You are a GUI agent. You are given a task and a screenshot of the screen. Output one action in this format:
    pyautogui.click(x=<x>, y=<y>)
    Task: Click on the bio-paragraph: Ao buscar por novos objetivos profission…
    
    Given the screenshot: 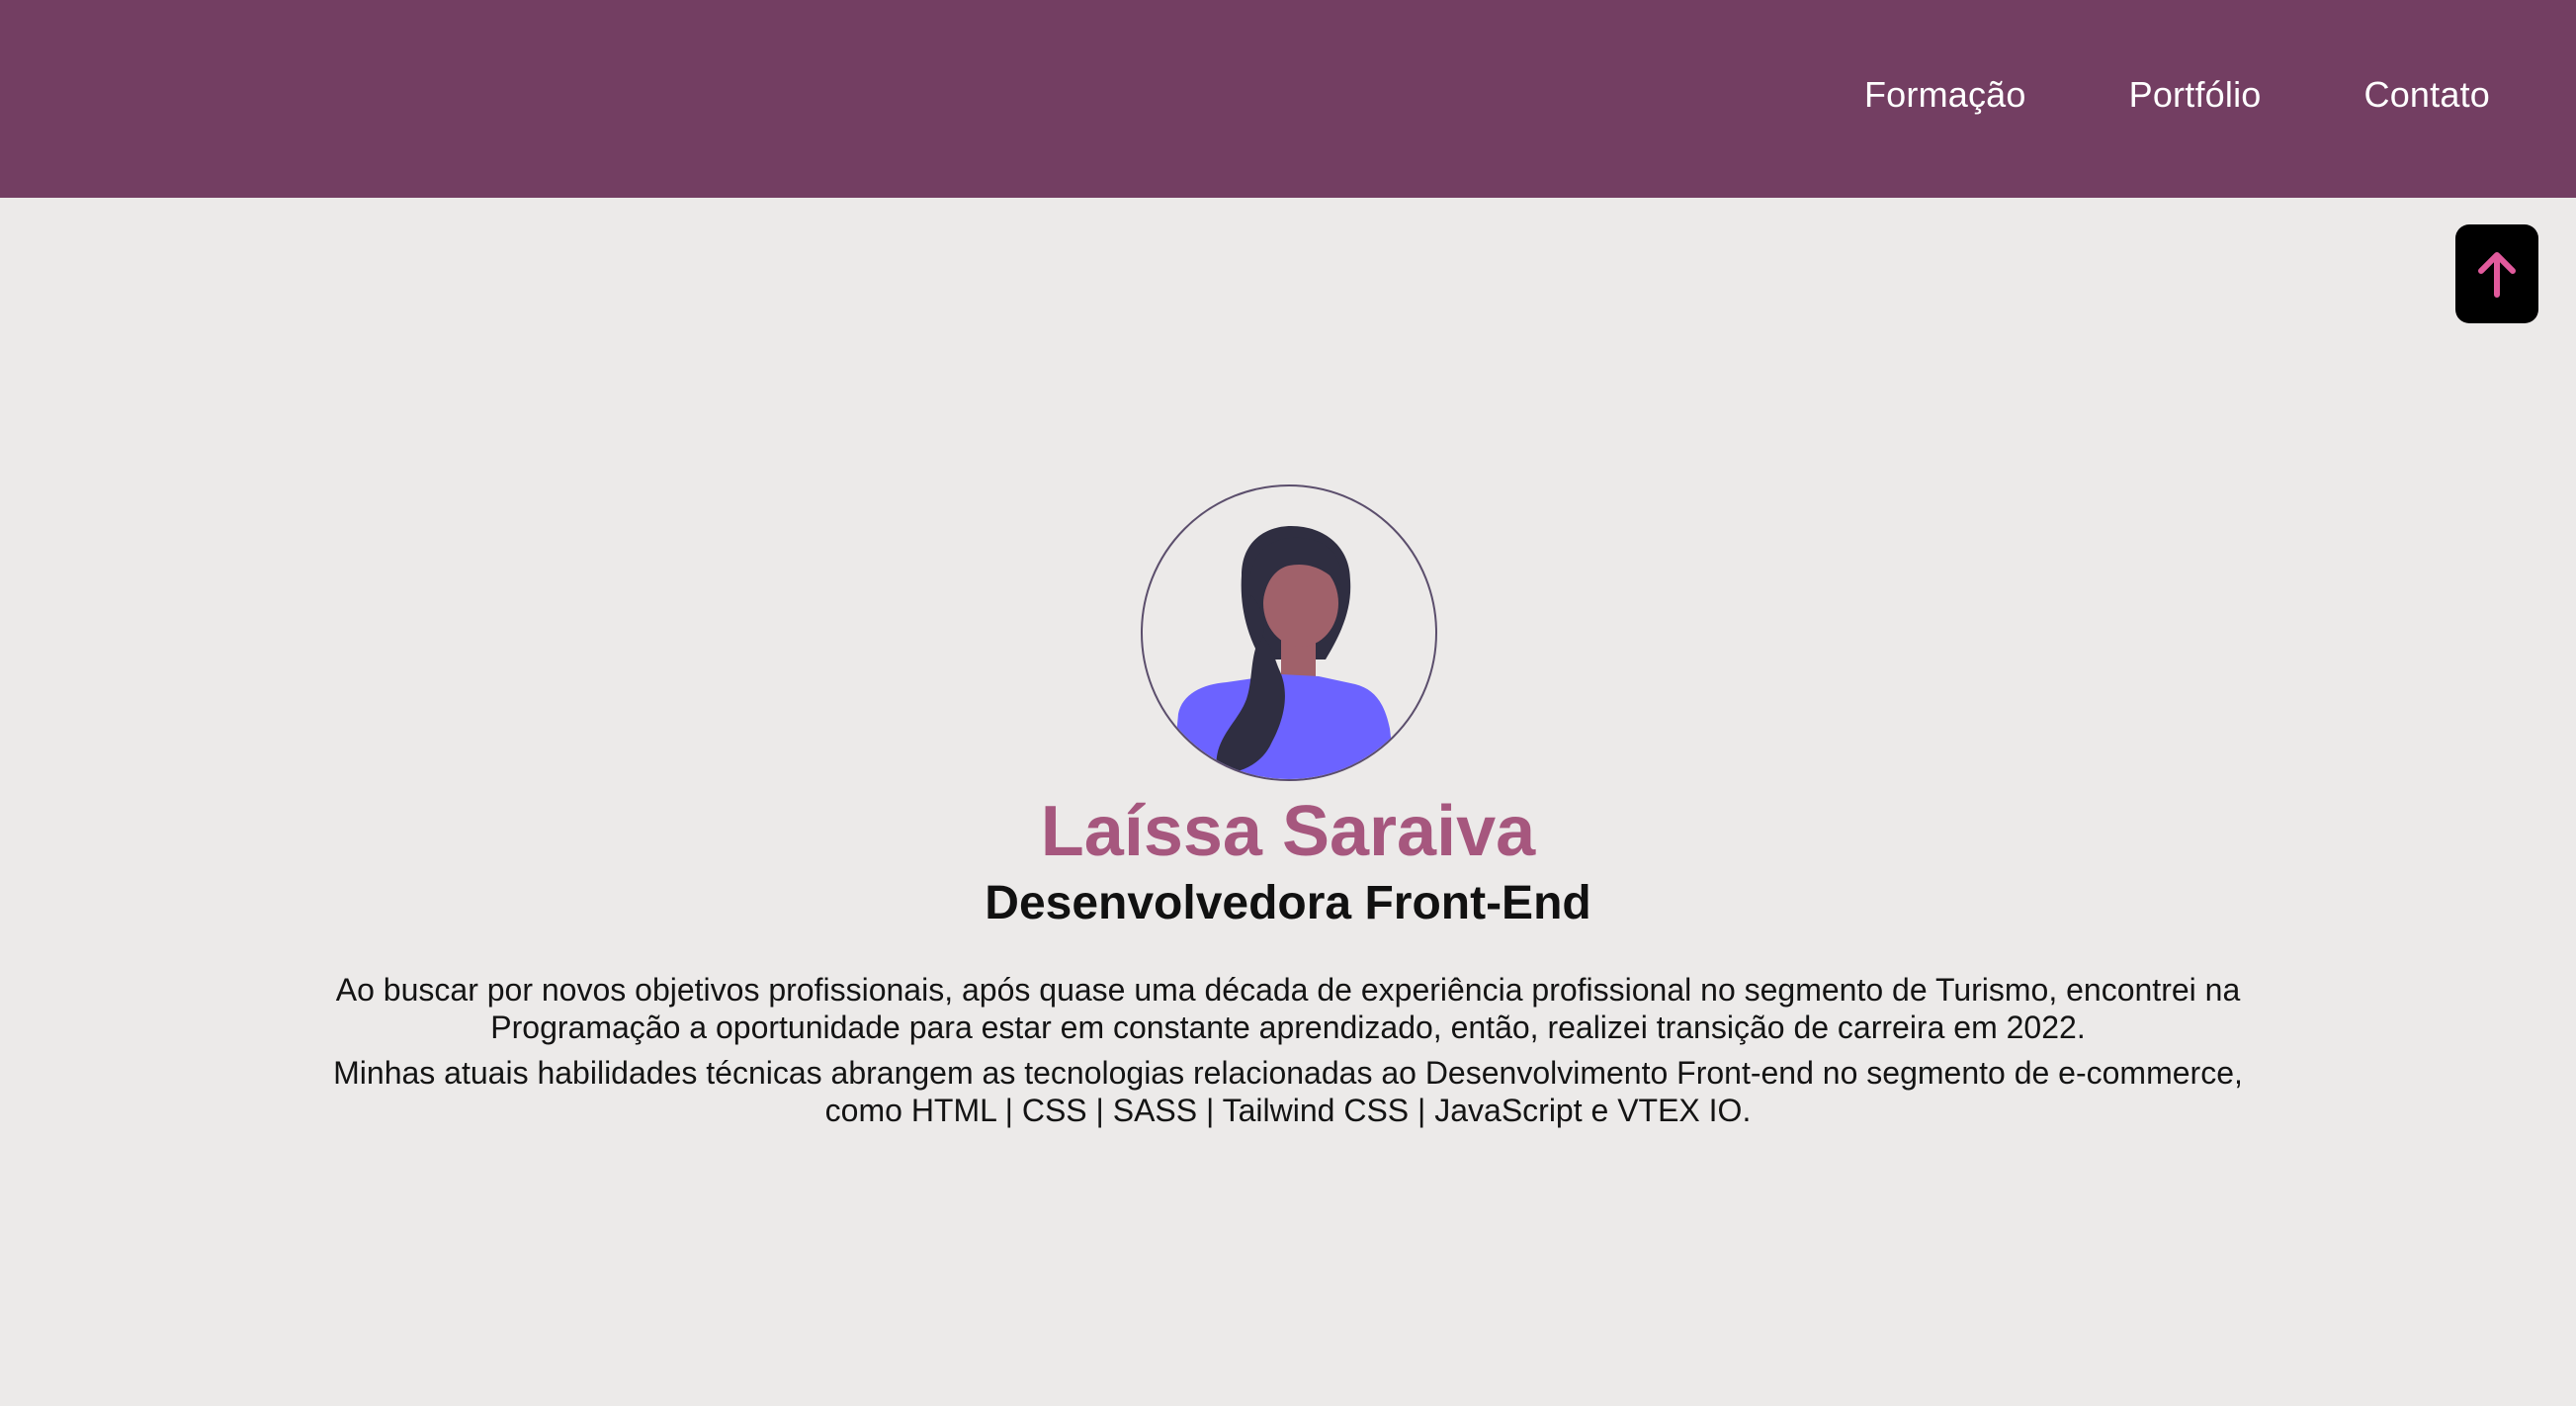 What is the action you would take?
    pyautogui.click(x=1288, y=1008)
    